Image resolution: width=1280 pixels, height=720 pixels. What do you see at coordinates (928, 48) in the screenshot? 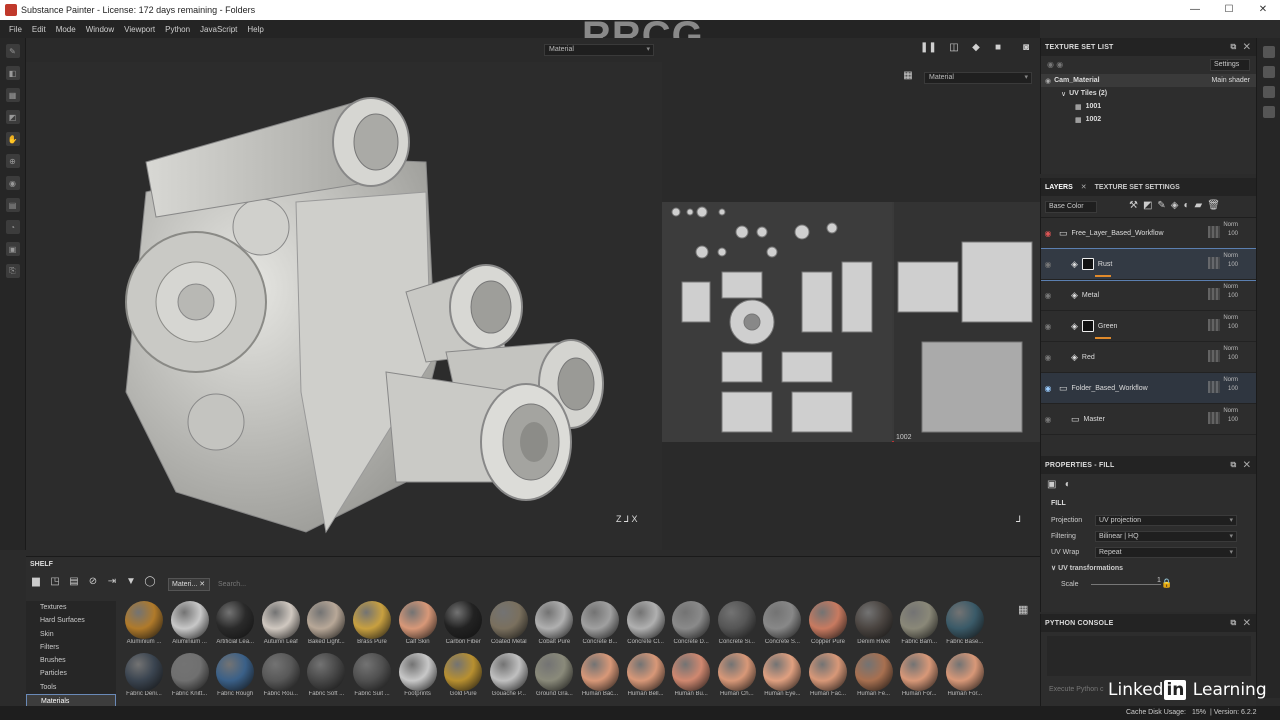
I see `pause-icon: ❚❚` at bounding box center [928, 48].